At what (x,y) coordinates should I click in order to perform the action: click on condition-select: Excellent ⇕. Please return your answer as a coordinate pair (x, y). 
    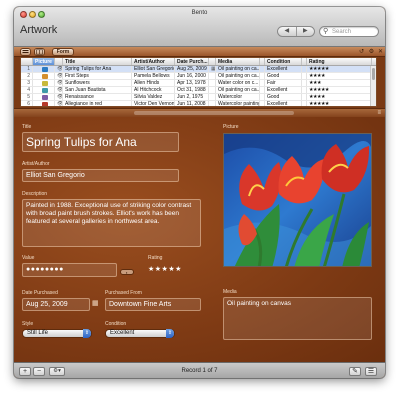
    Looking at the image, I should click on (140, 333).